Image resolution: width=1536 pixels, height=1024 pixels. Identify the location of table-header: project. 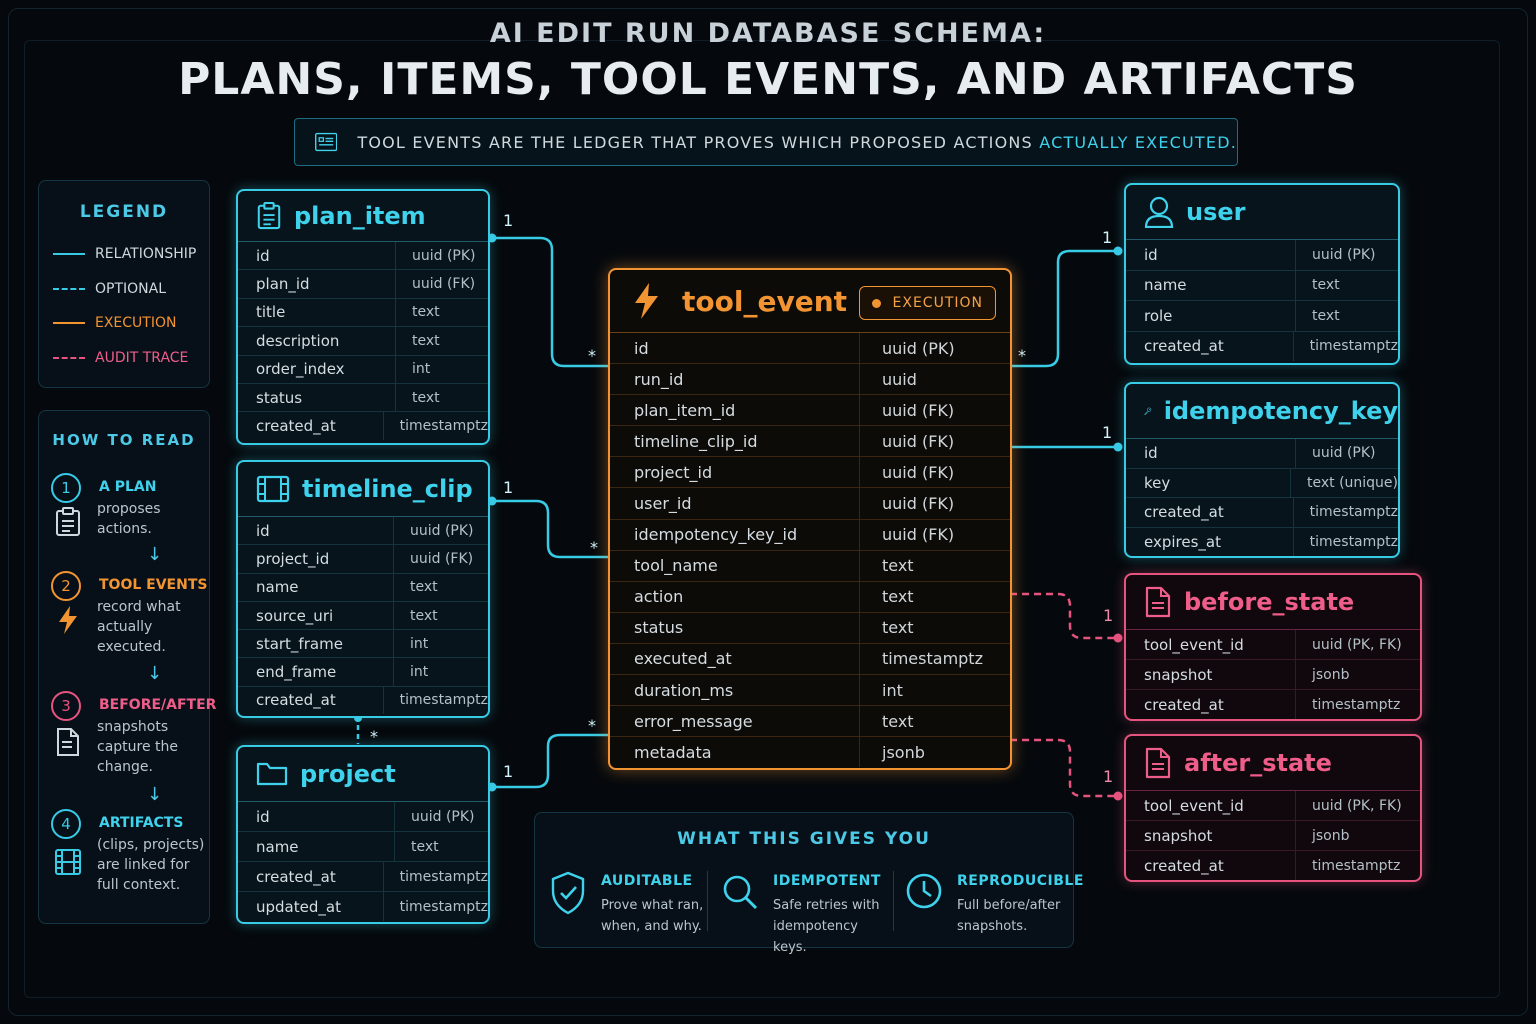
(363, 774).